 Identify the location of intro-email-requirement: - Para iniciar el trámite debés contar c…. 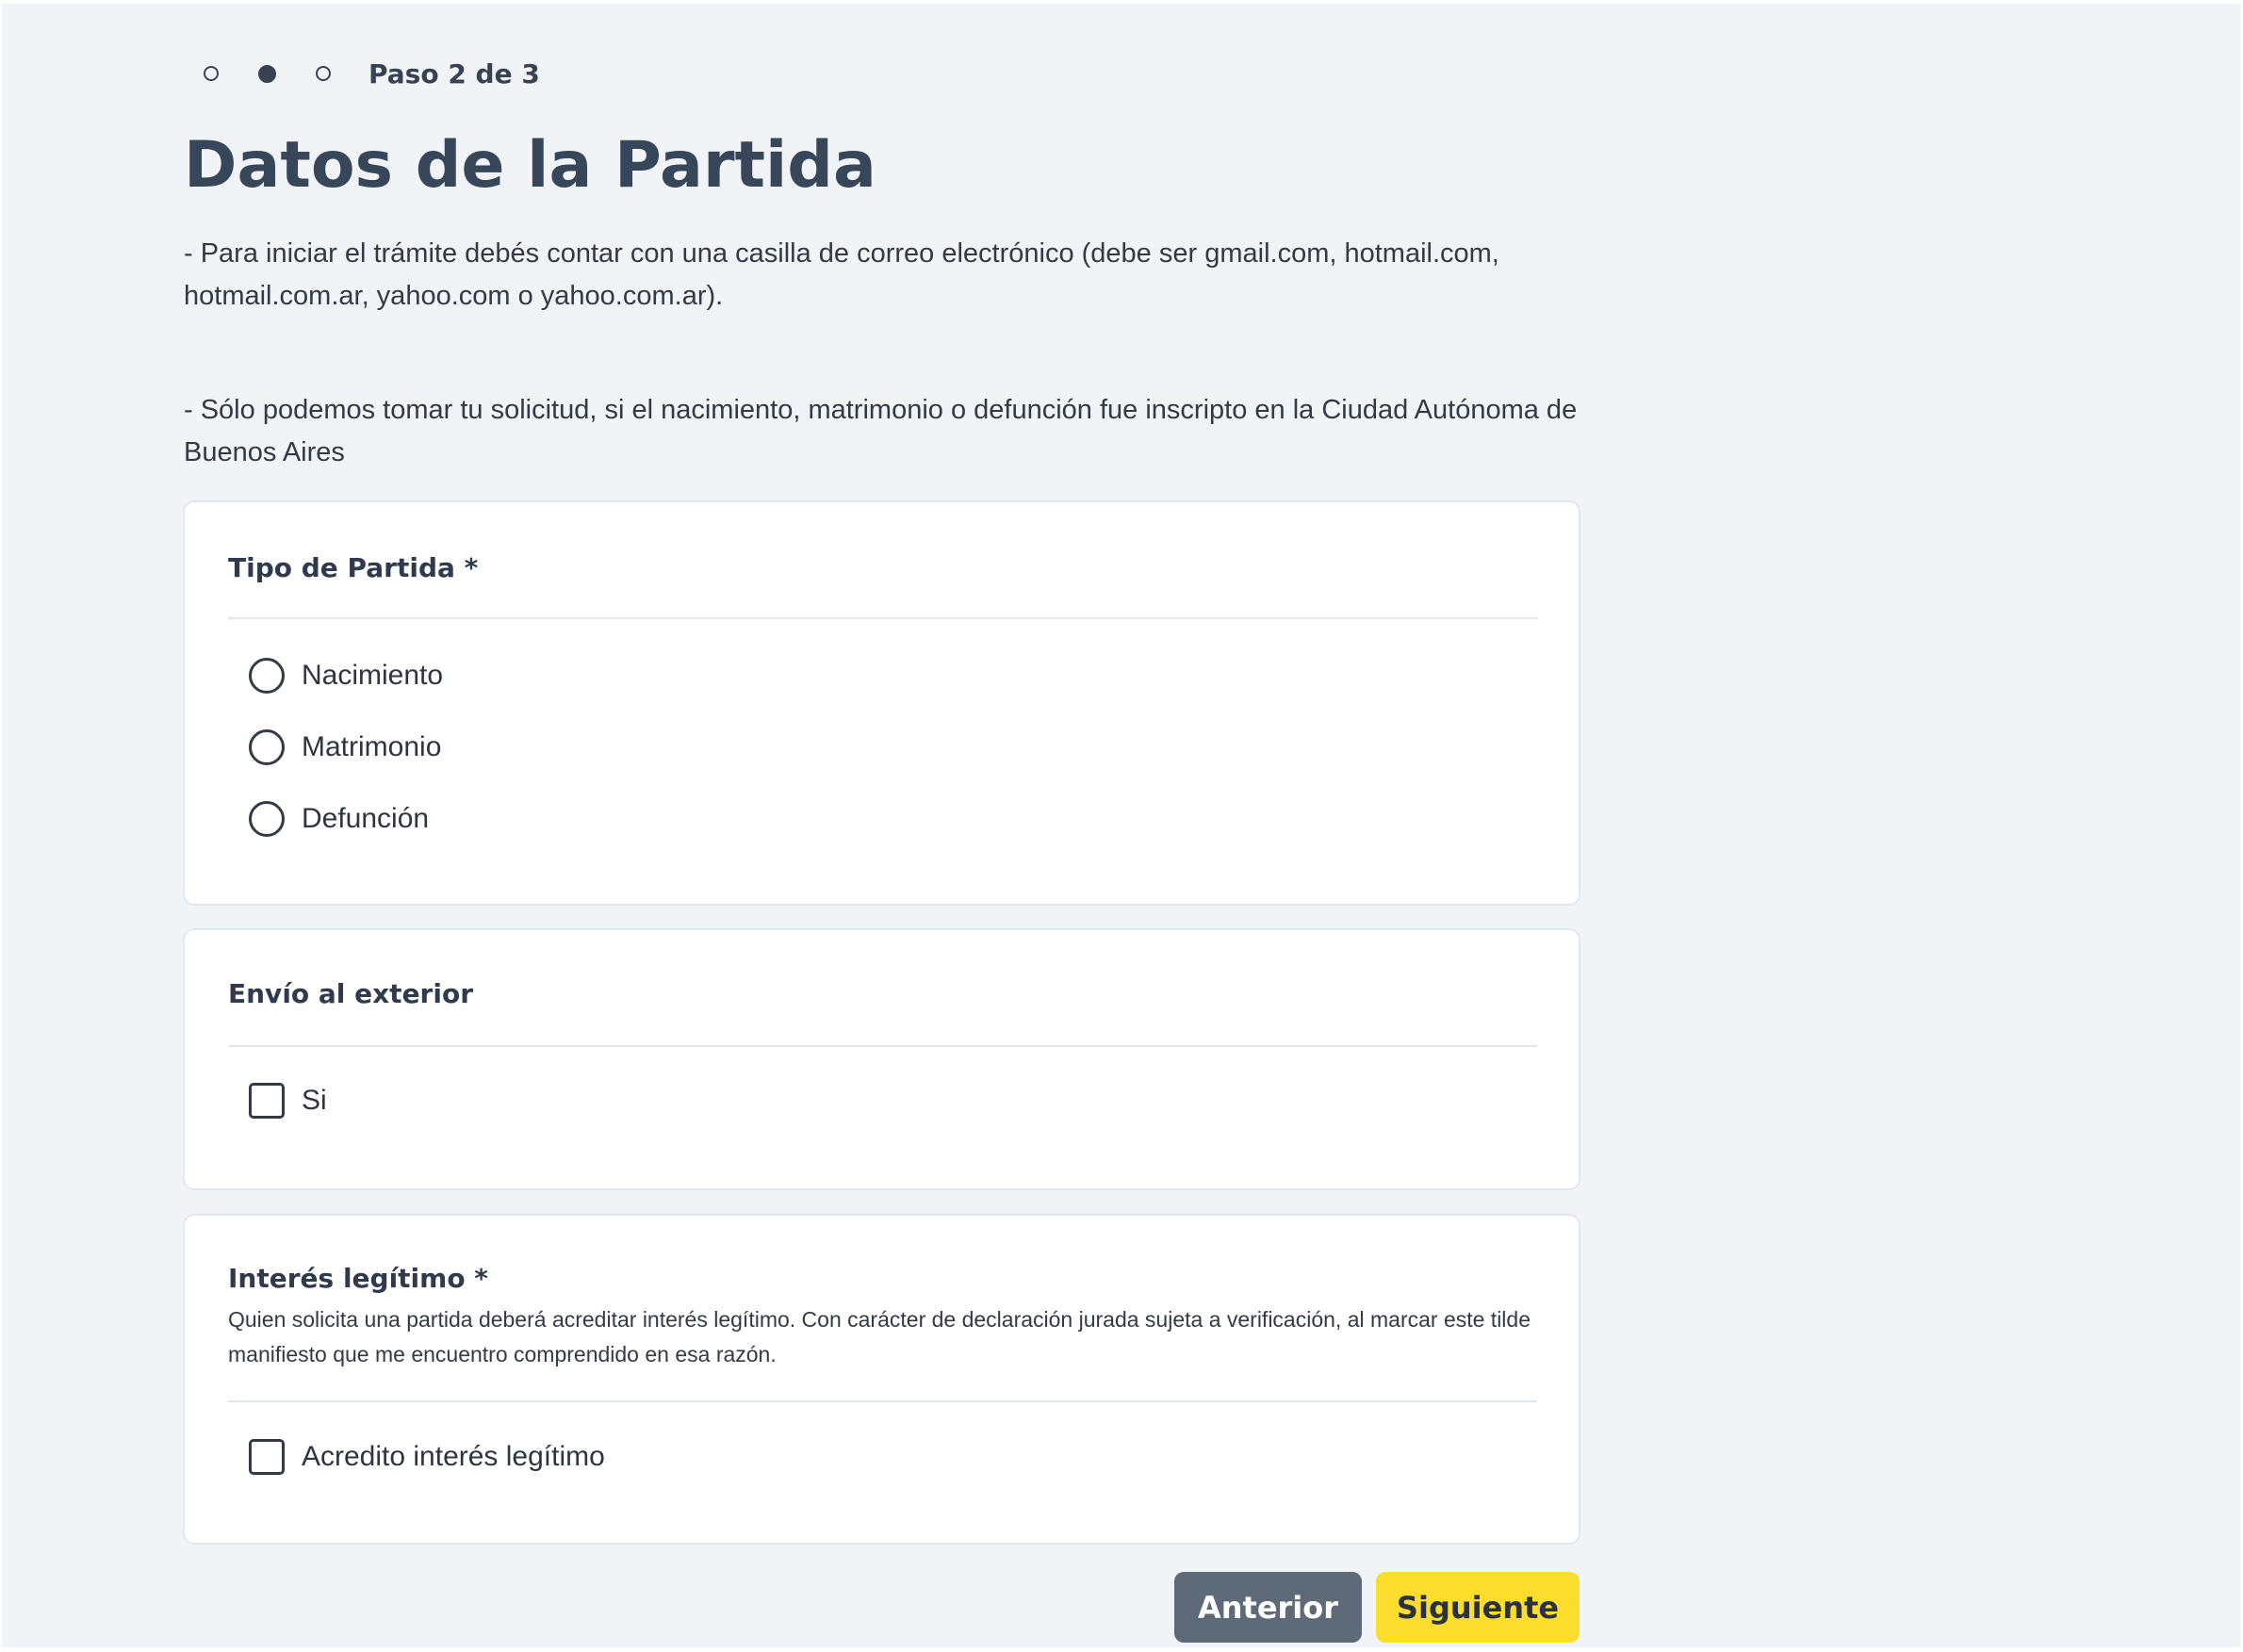
(841, 274).